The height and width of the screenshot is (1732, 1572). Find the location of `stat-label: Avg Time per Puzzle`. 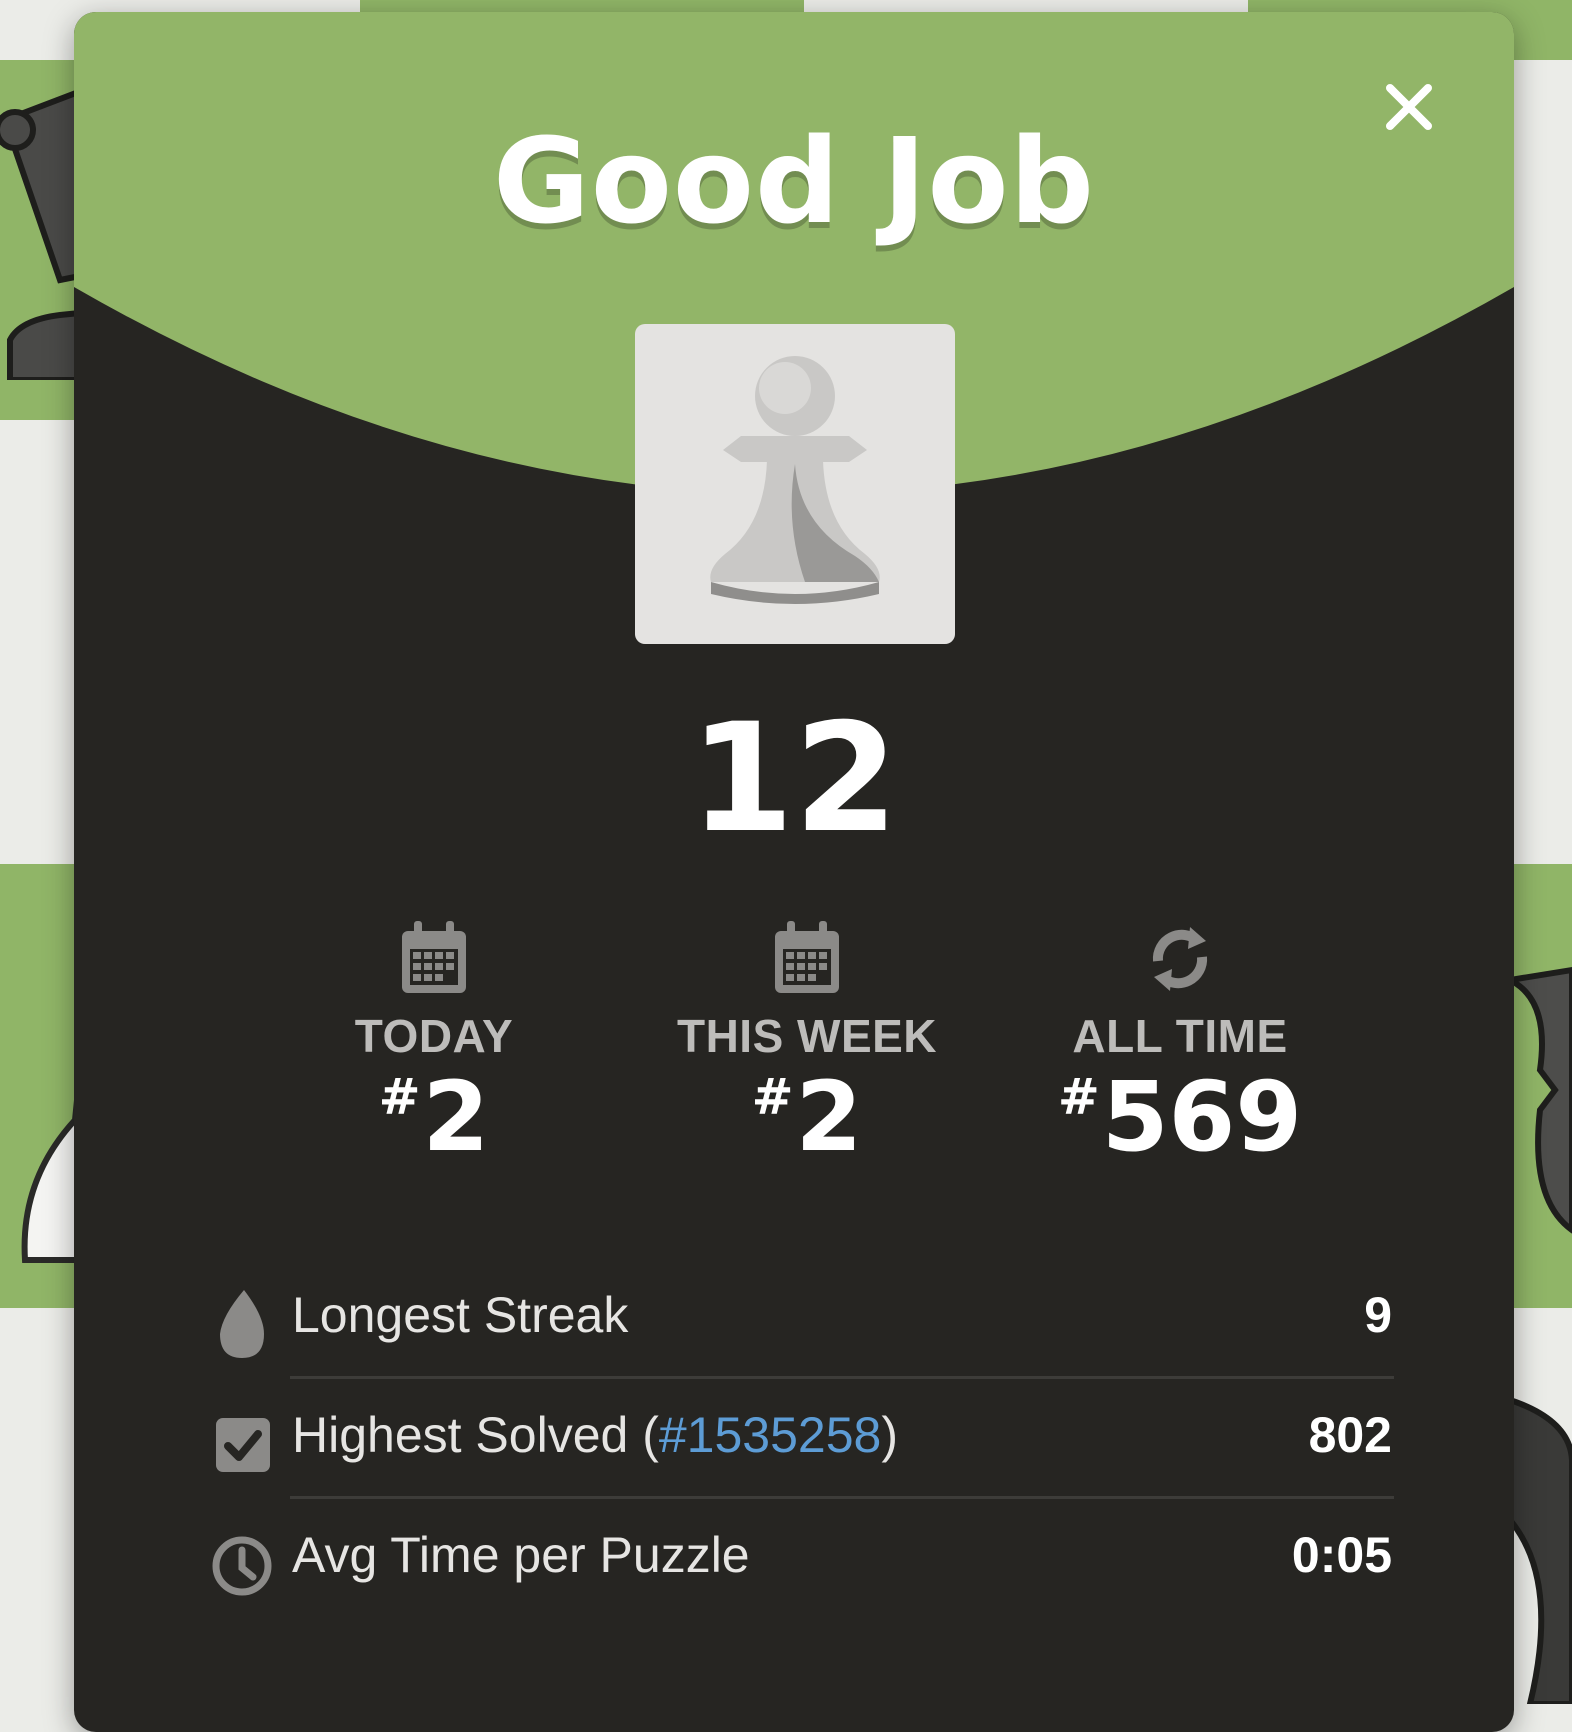

stat-label: Avg Time per Puzzle is located at coordinates (521, 1555).